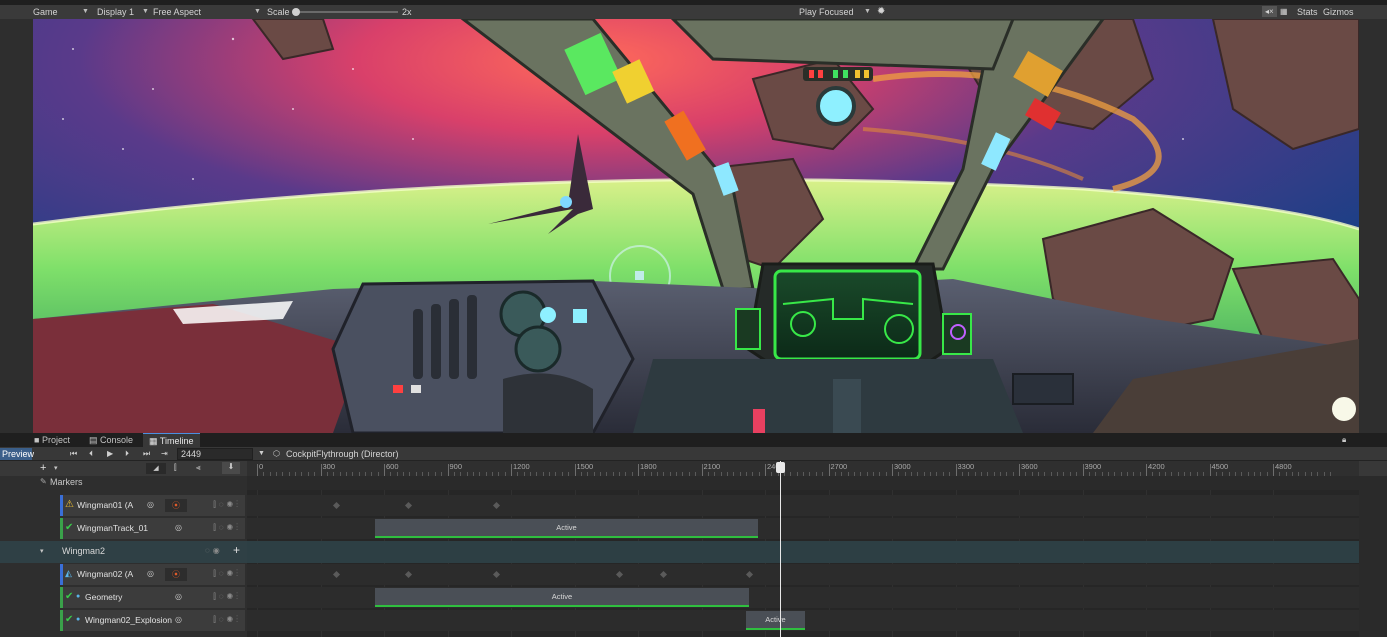  What do you see at coordinates (91, 454) in the screenshot?
I see `previous-frame-icon: ⏴` at bounding box center [91, 454].